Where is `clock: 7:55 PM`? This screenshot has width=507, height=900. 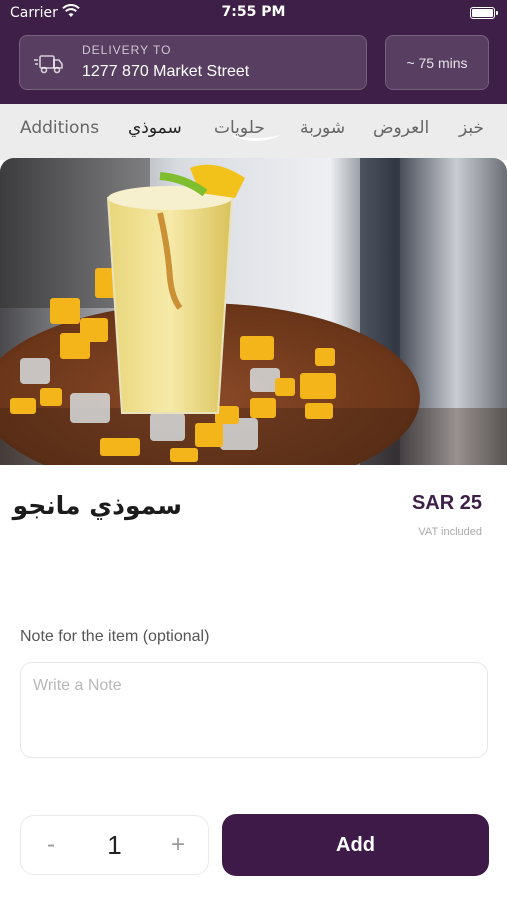 clock: 7:55 PM is located at coordinates (253, 12).